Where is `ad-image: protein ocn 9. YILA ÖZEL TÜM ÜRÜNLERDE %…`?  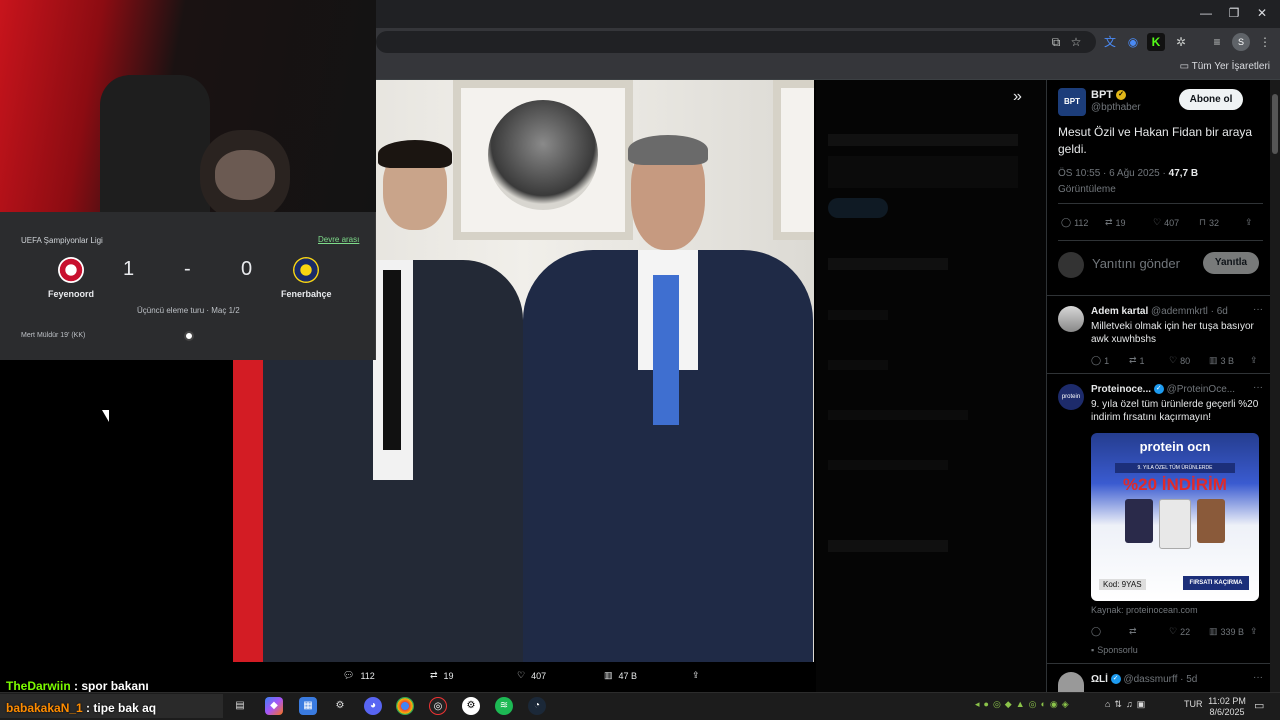 ad-image: protein ocn 9. YILA ÖZEL TÜM ÜRÜNLERDE %… is located at coordinates (1175, 517).